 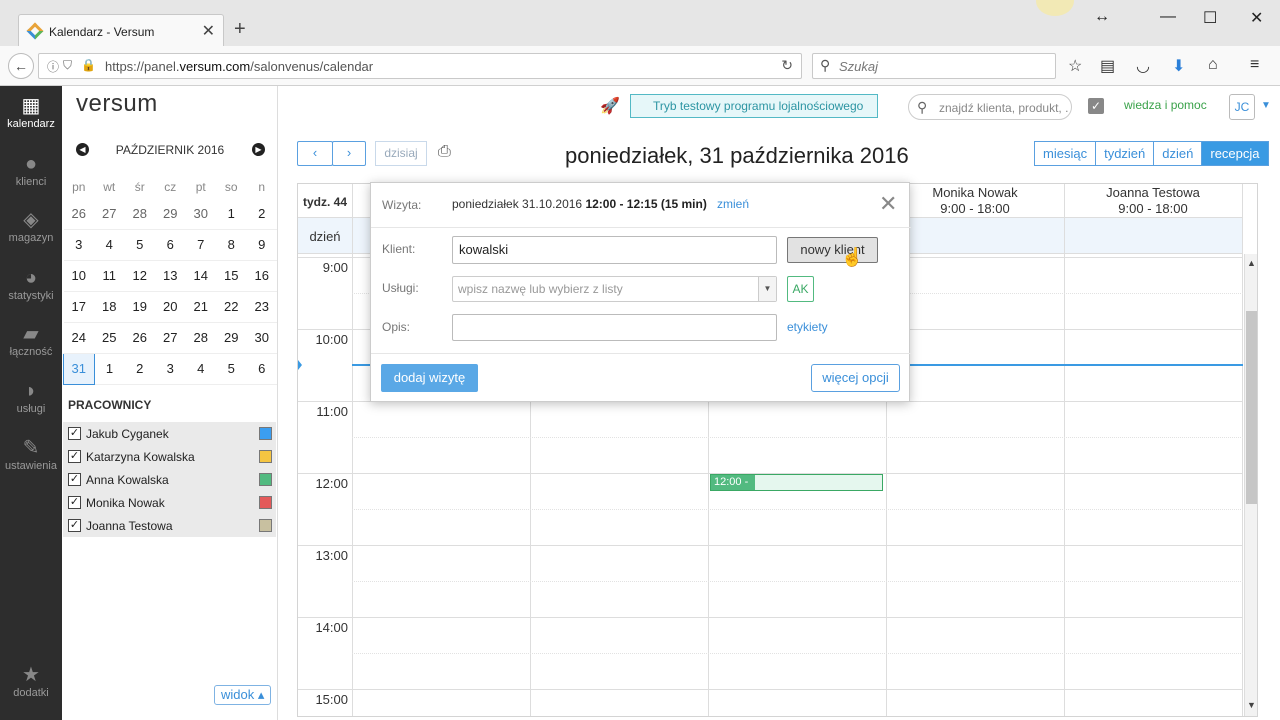 I want to click on next-month-icon: ▶, so click(x=258, y=149).